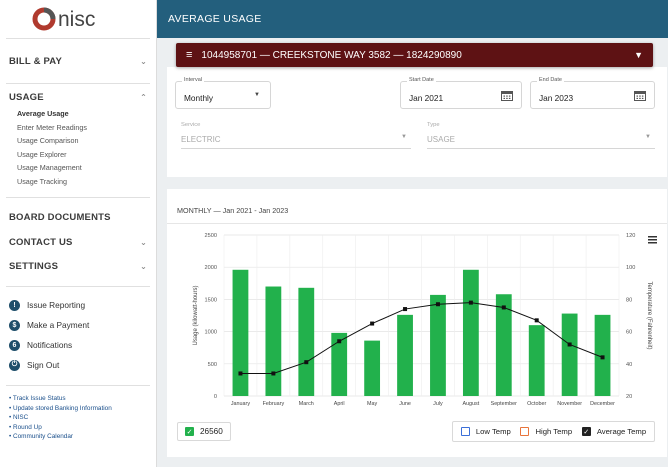 Image resolution: width=668 pixels, height=467 pixels. Describe the element at coordinates (339, 404) in the screenshot. I see `x-tick-label: April` at that location.